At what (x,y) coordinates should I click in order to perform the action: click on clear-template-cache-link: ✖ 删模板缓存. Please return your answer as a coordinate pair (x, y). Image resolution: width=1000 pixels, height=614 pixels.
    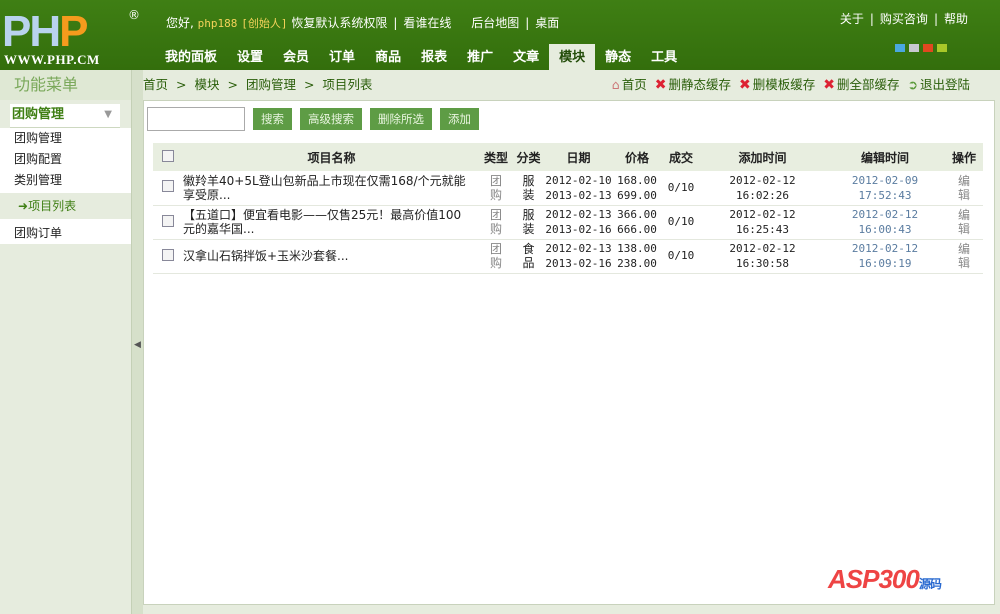
    Looking at the image, I should click on (777, 85).